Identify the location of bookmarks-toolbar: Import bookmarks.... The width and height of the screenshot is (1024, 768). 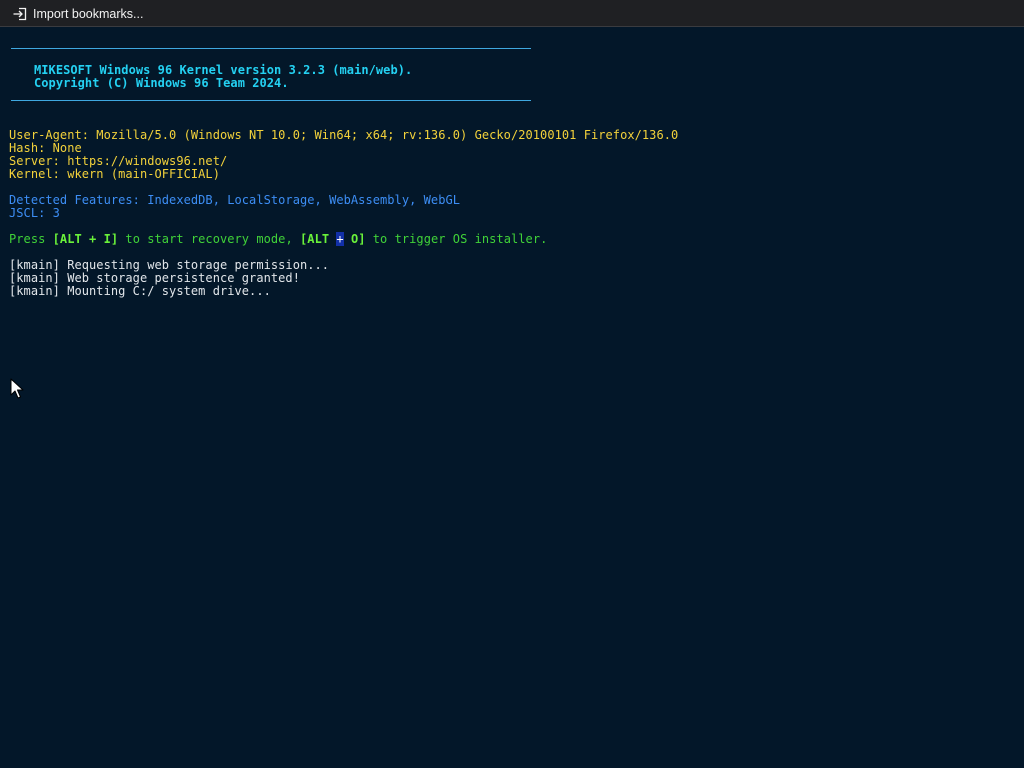
(512, 13).